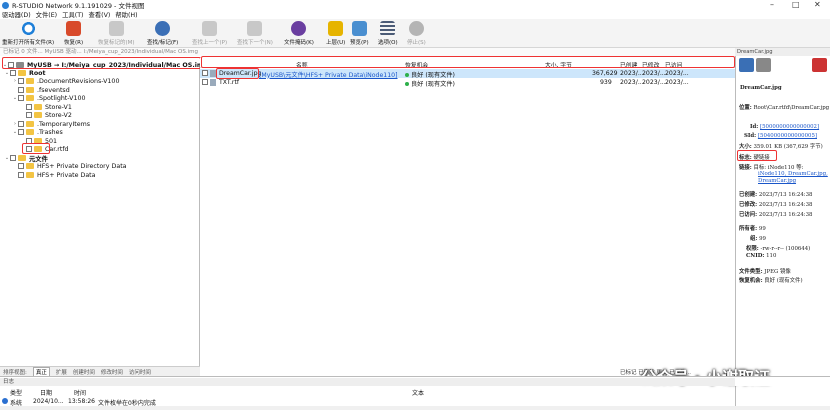 The height and width of the screenshot is (410, 830). Describe the element at coordinates (430, 83) in the screenshot. I see `file-status: 良好 (现有文件)` at that location.